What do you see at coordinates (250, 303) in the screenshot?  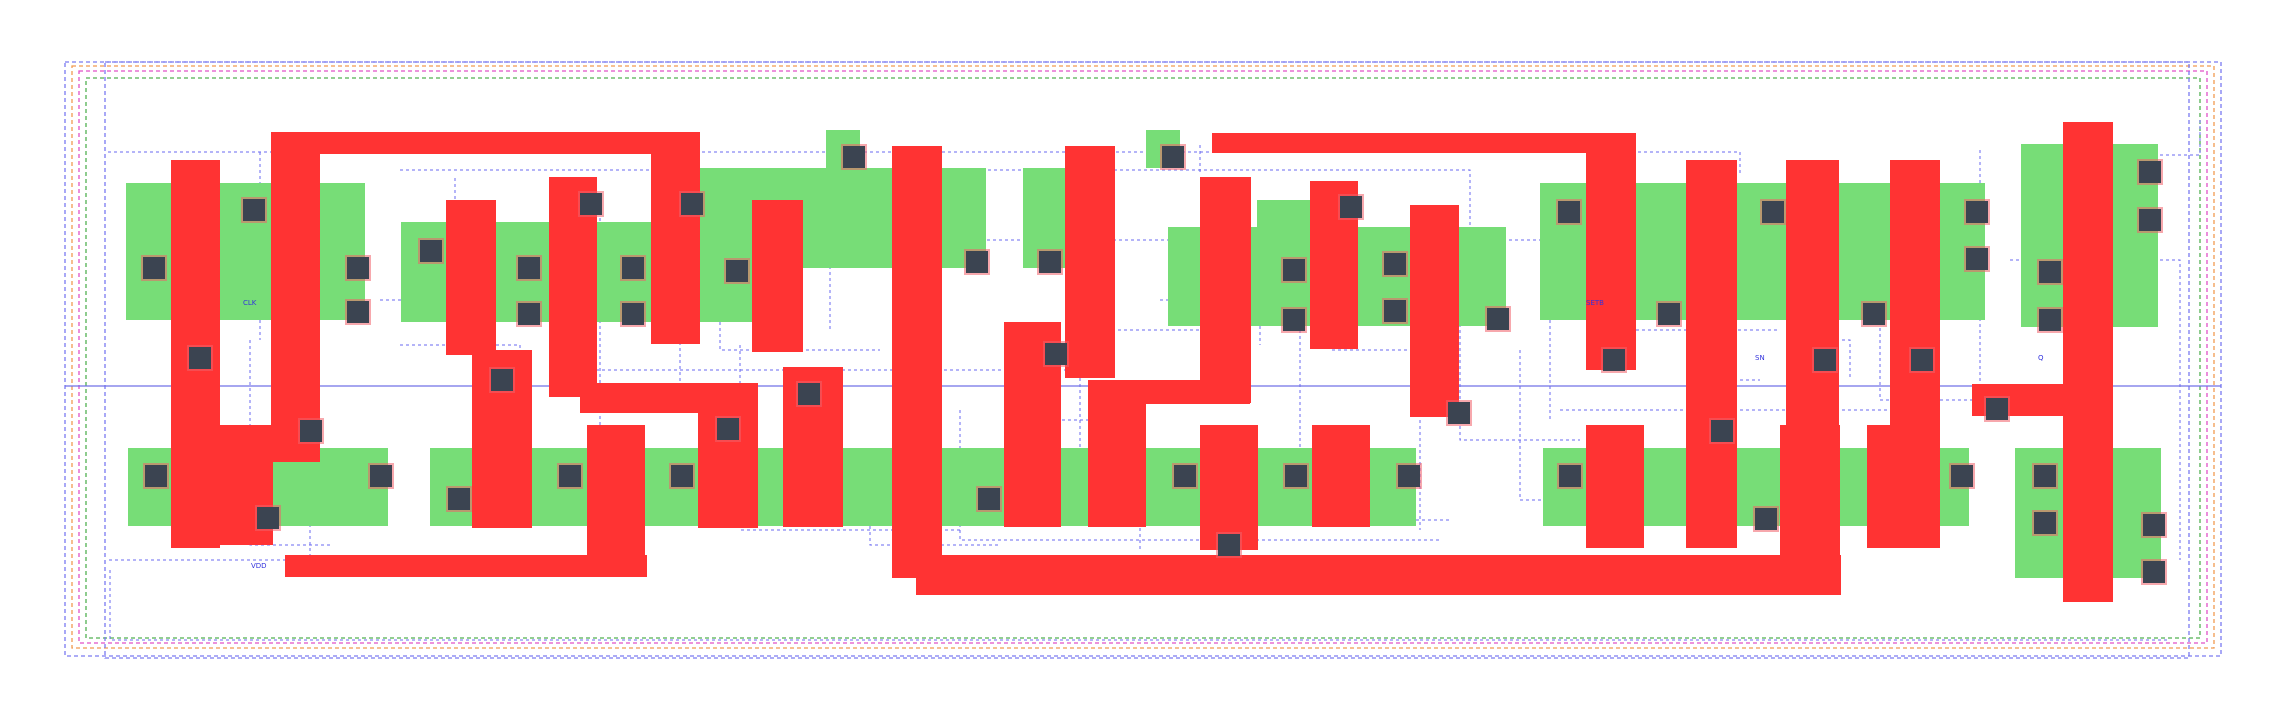 I see `label-clk: CLK` at bounding box center [250, 303].